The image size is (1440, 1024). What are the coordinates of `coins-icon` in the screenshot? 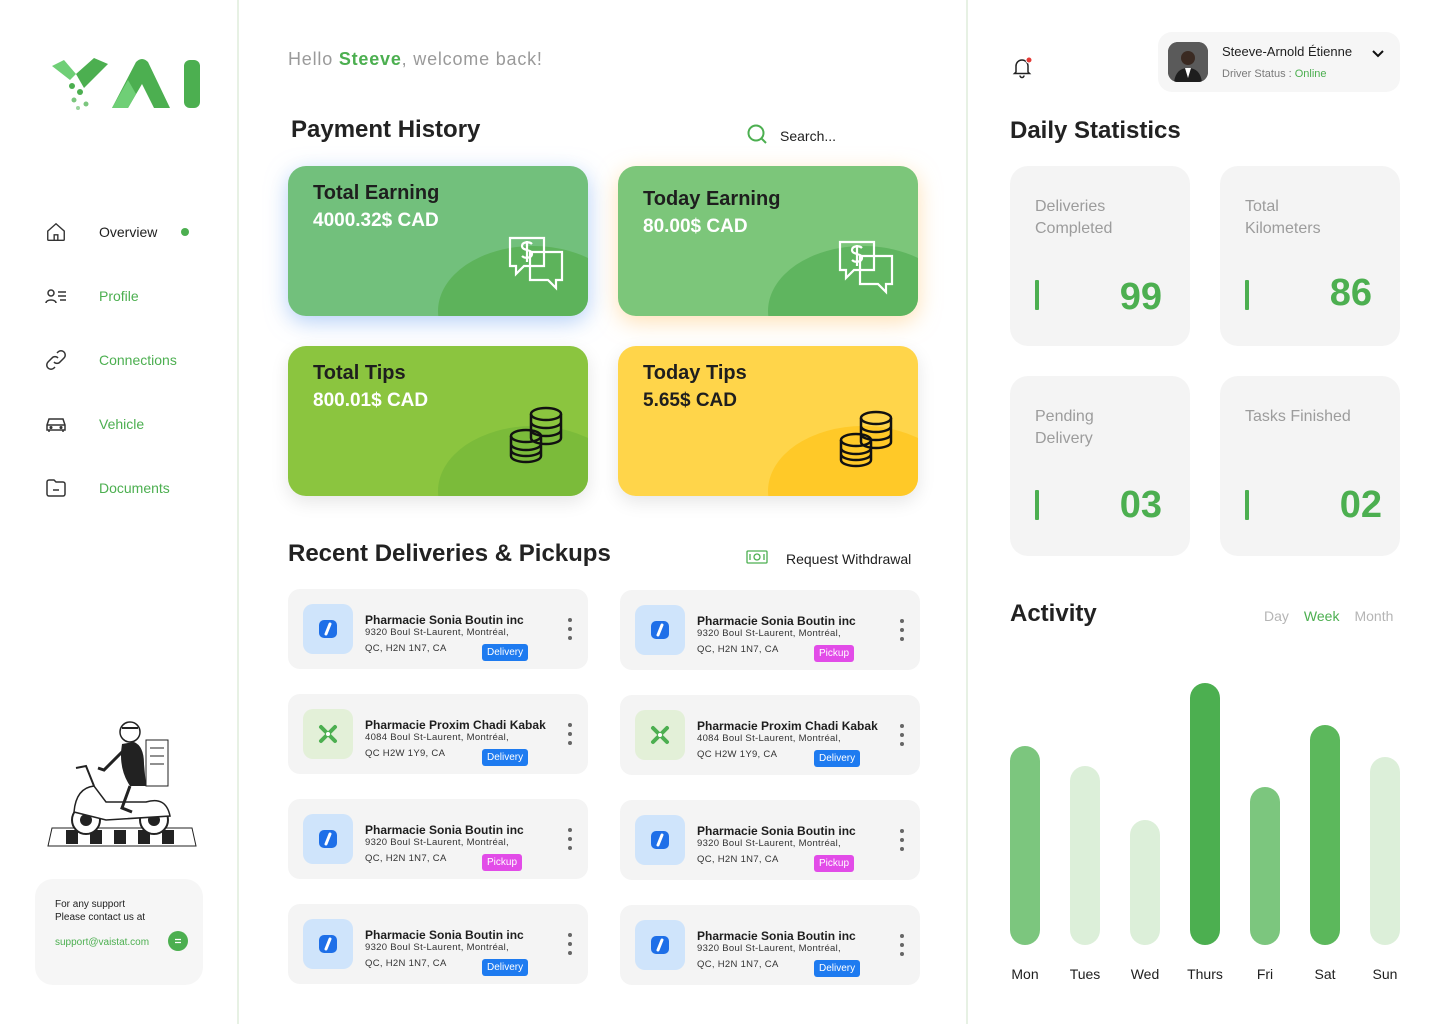 It's located at (866, 439).